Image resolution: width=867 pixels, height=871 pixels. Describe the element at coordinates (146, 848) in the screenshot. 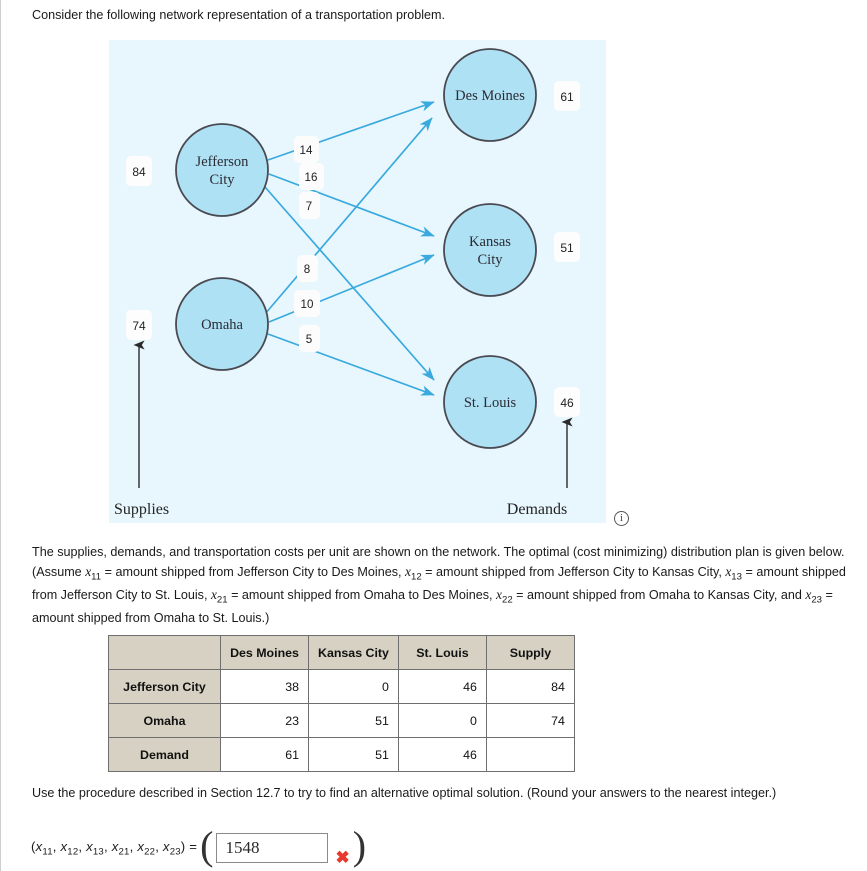

I see `tuple-var-x22: x22` at that location.